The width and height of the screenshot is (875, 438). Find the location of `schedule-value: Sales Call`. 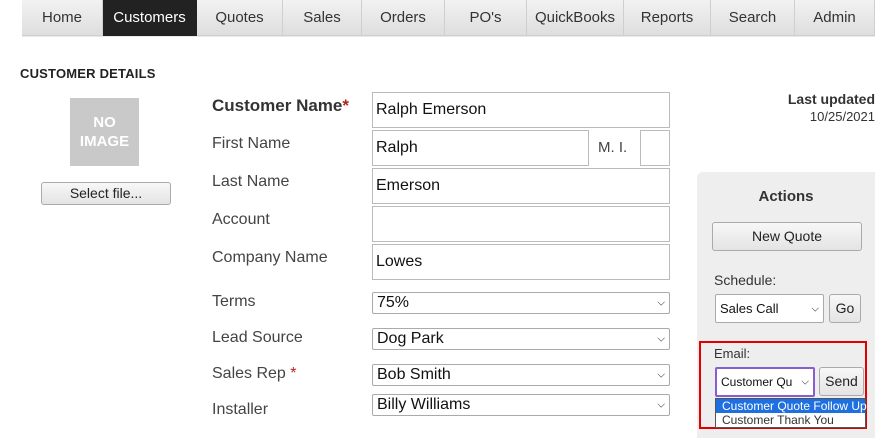

schedule-value: Sales Call is located at coordinates (749, 308).